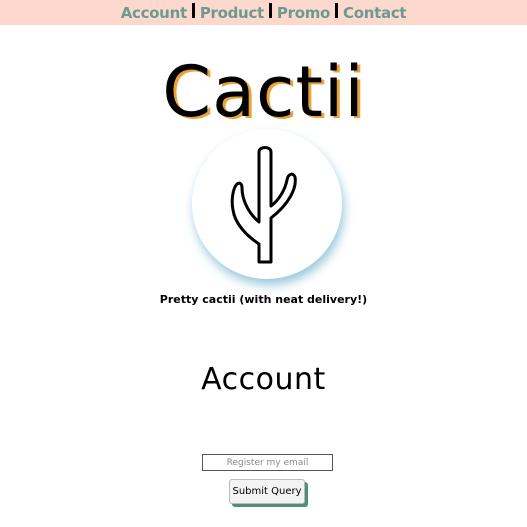  I want to click on cactus-icon, so click(263, 205).